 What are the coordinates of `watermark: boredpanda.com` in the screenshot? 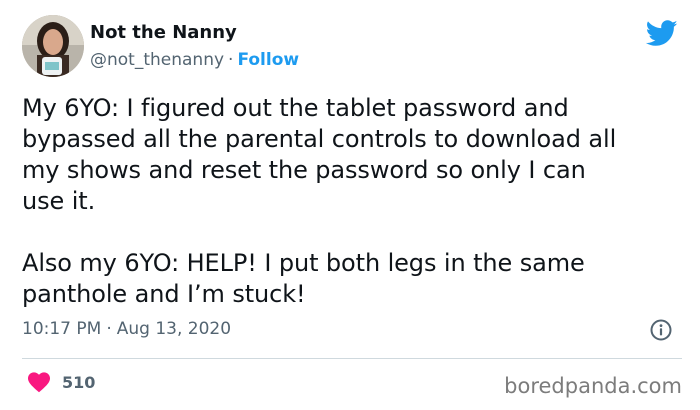 It's located at (593, 386).